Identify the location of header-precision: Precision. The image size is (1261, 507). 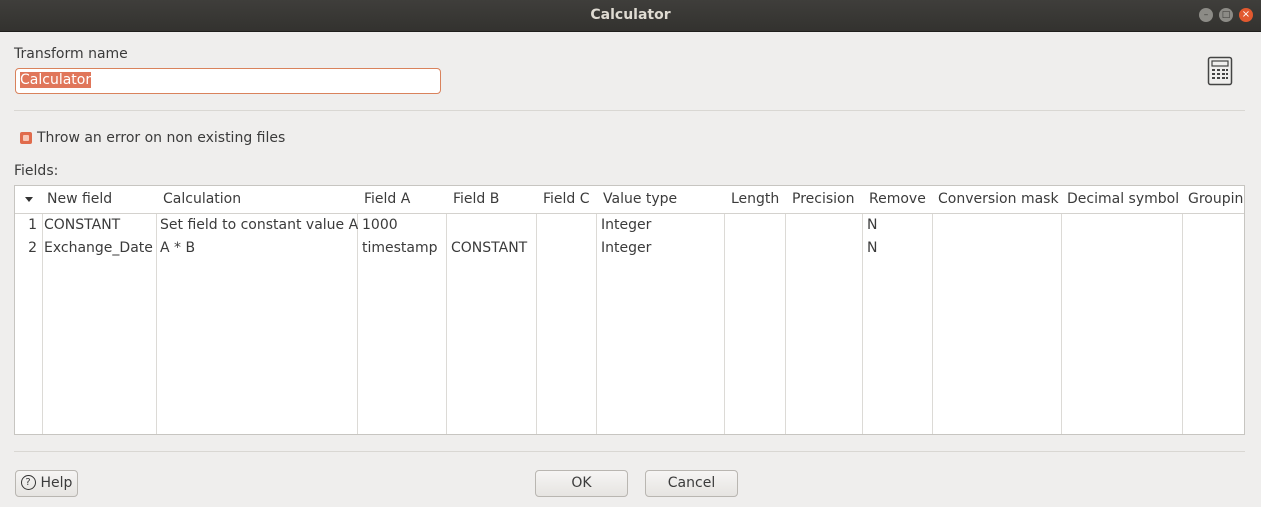
(823, 199).